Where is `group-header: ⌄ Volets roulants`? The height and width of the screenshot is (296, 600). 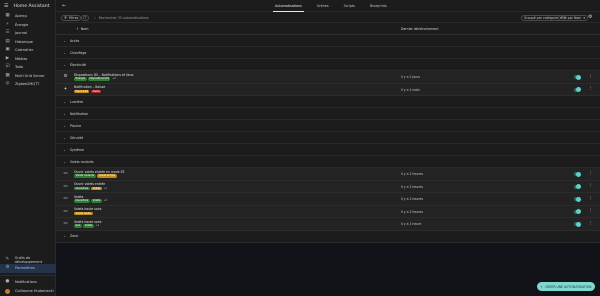
group-header: ⌄ Volets roulants is located at coordinates (328, 162).